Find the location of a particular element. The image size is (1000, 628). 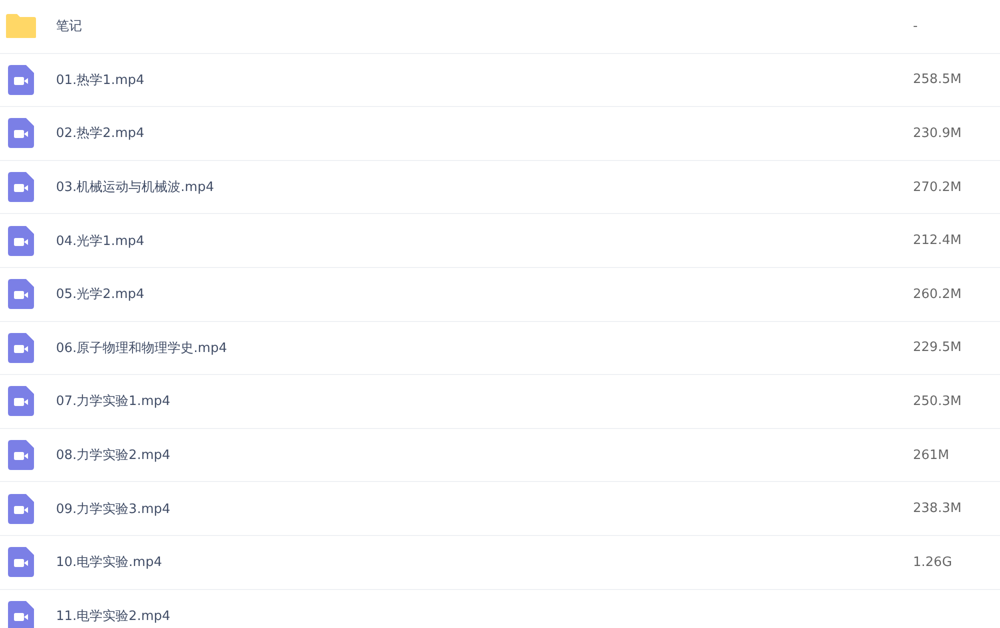

file-name: 01.热学1.mp4 is located at coordinates (100, 79).